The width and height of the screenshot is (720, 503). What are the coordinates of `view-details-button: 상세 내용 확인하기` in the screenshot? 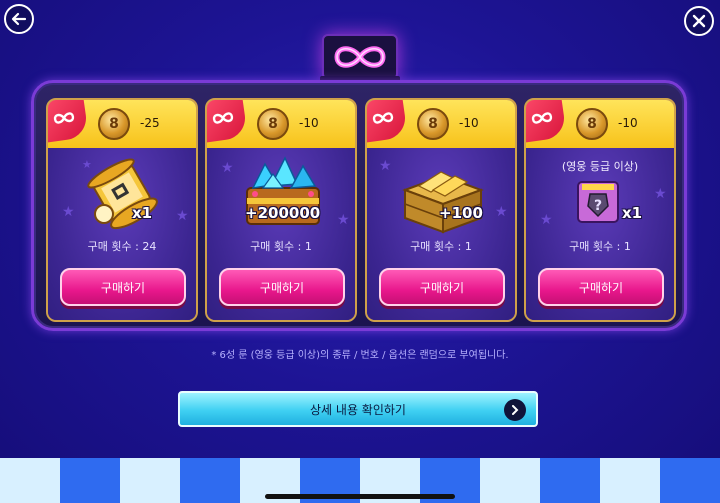 It's located at (358, 409).